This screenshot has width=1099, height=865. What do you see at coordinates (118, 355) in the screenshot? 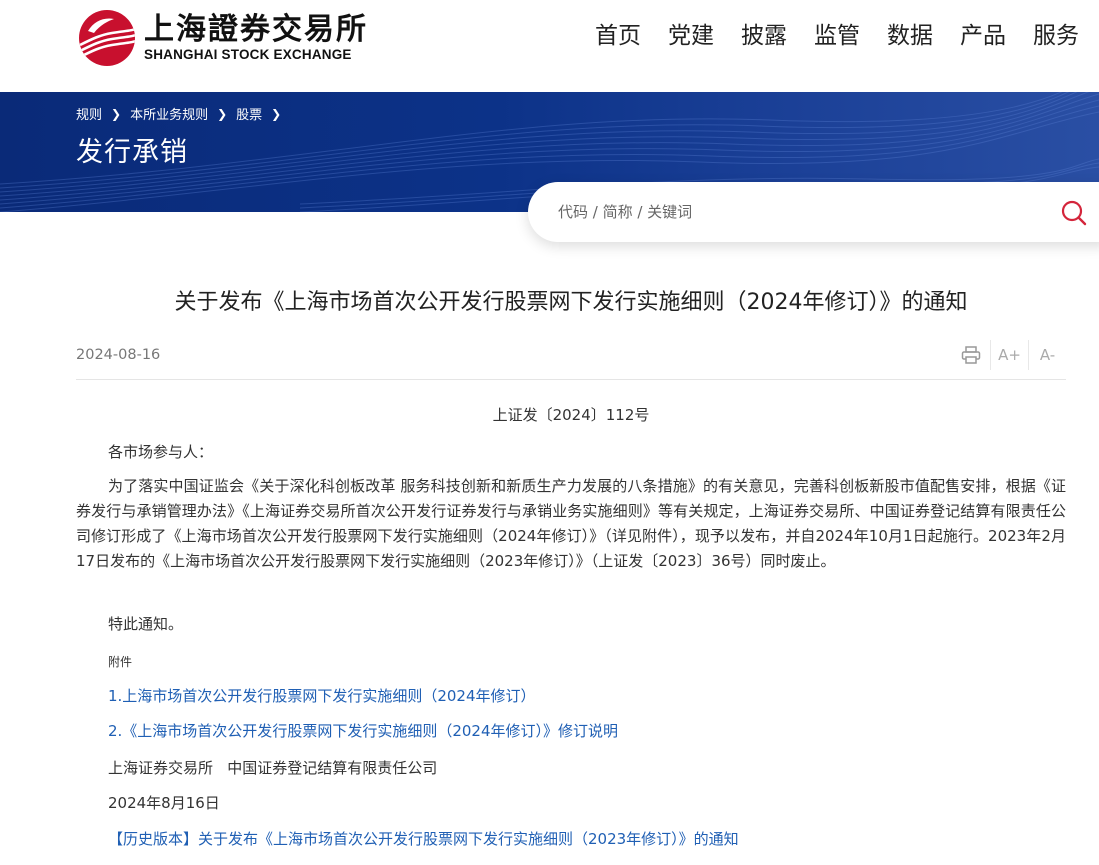
I see `publish-date: 2024-08-16` at bounding box center [118, 355].